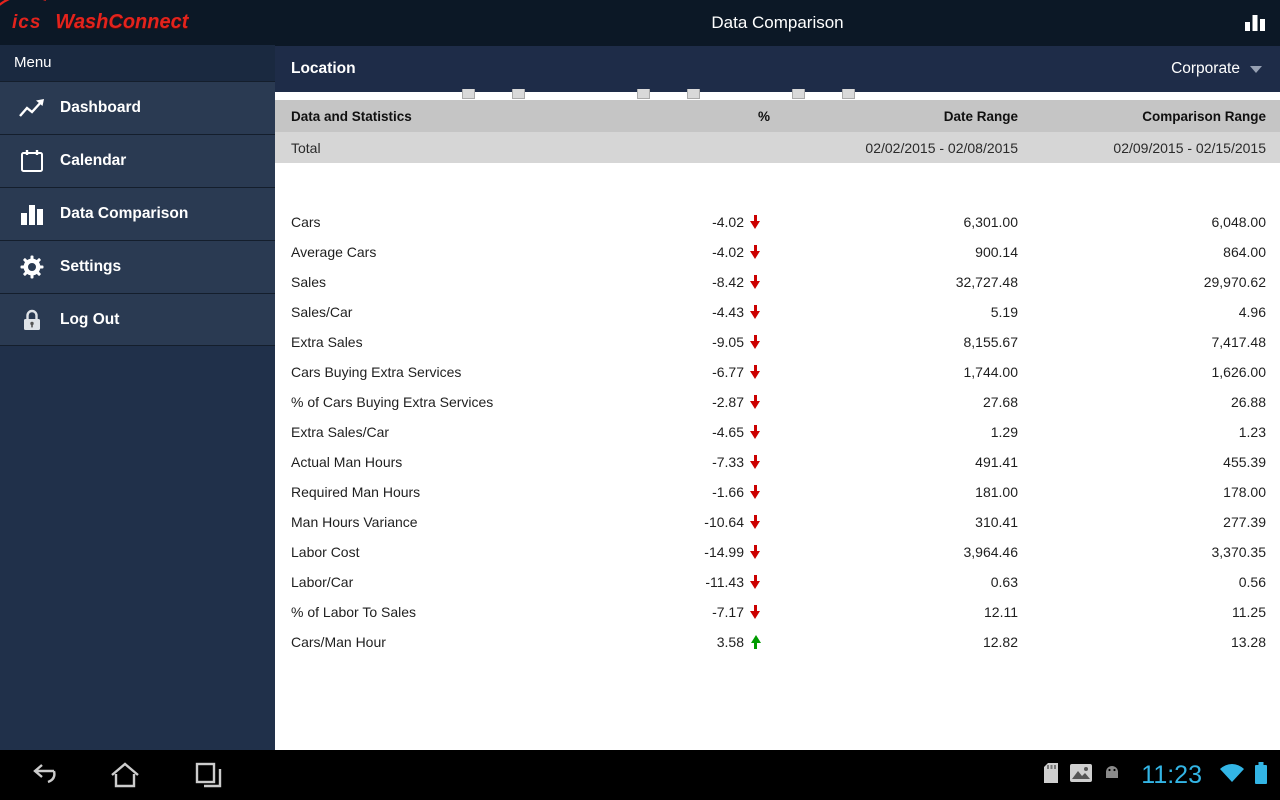 Image resolution: width=1280 pixels, height=800 pixels. I want to click on row-percent: -9.05, so click(728, 342).